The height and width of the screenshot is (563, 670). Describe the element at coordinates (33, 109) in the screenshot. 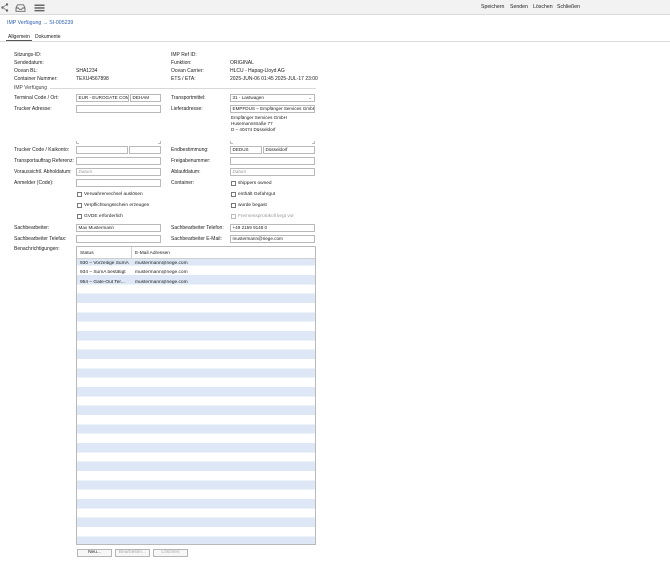

I see `trucker-address-label: Trucker Adresse:` at that location.